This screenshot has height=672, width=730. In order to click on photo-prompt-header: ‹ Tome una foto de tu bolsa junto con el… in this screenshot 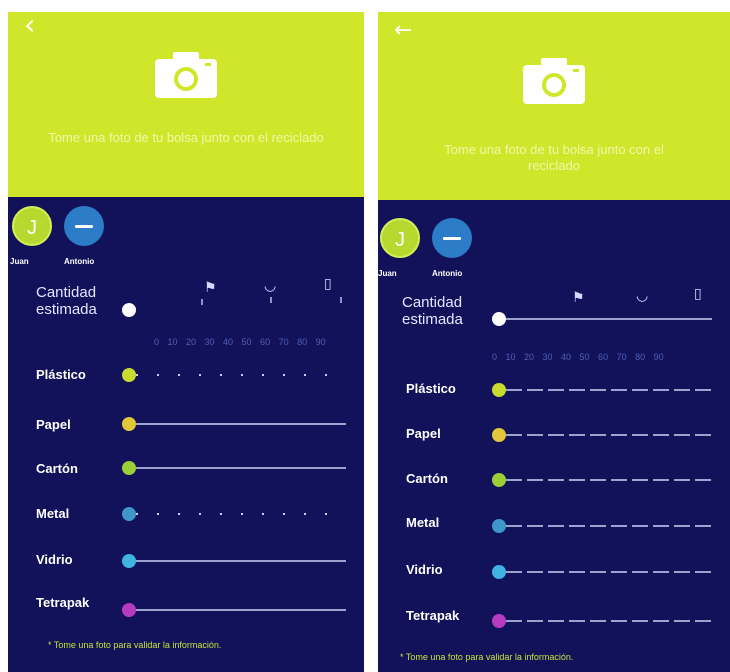, I will do `click(186, 104)`.